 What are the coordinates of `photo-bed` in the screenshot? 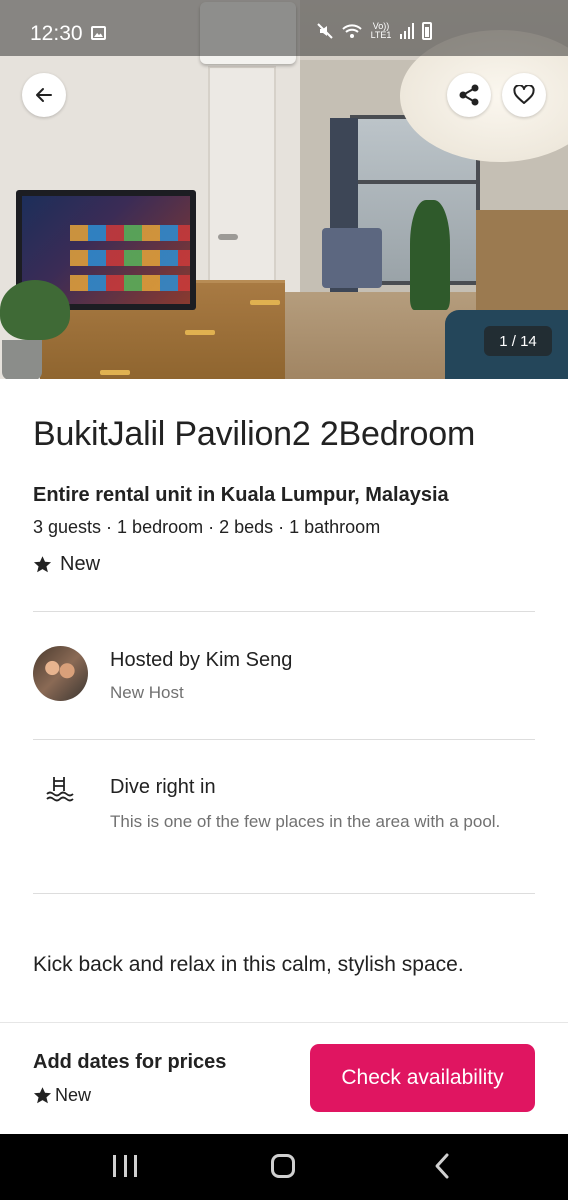 It's located at (352, 258).